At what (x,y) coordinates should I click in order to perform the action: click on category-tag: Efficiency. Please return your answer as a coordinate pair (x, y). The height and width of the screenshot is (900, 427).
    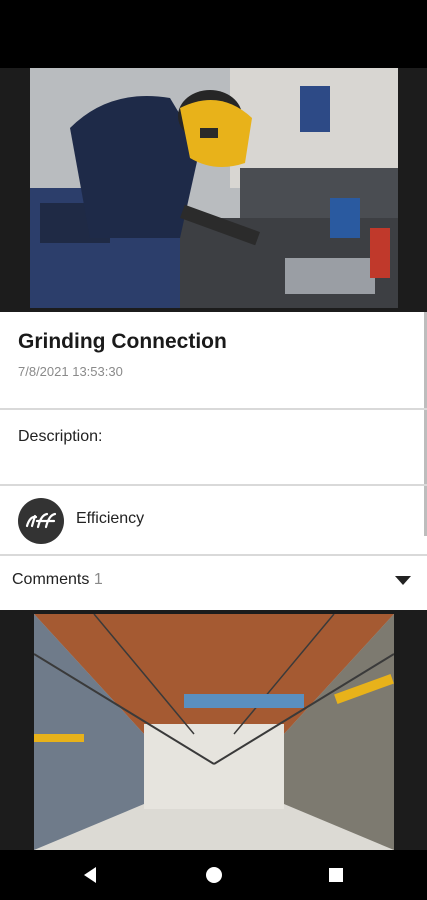
    Looking at the image, I should click on (213, 521).